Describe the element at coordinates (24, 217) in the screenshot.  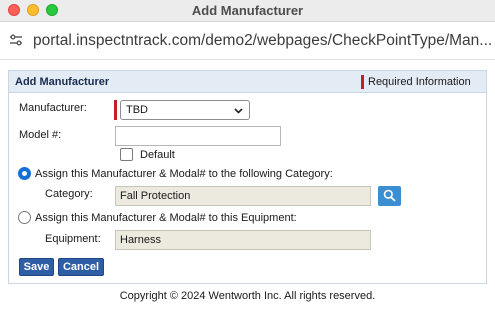
I see `assign-equipment-radio` at that location.